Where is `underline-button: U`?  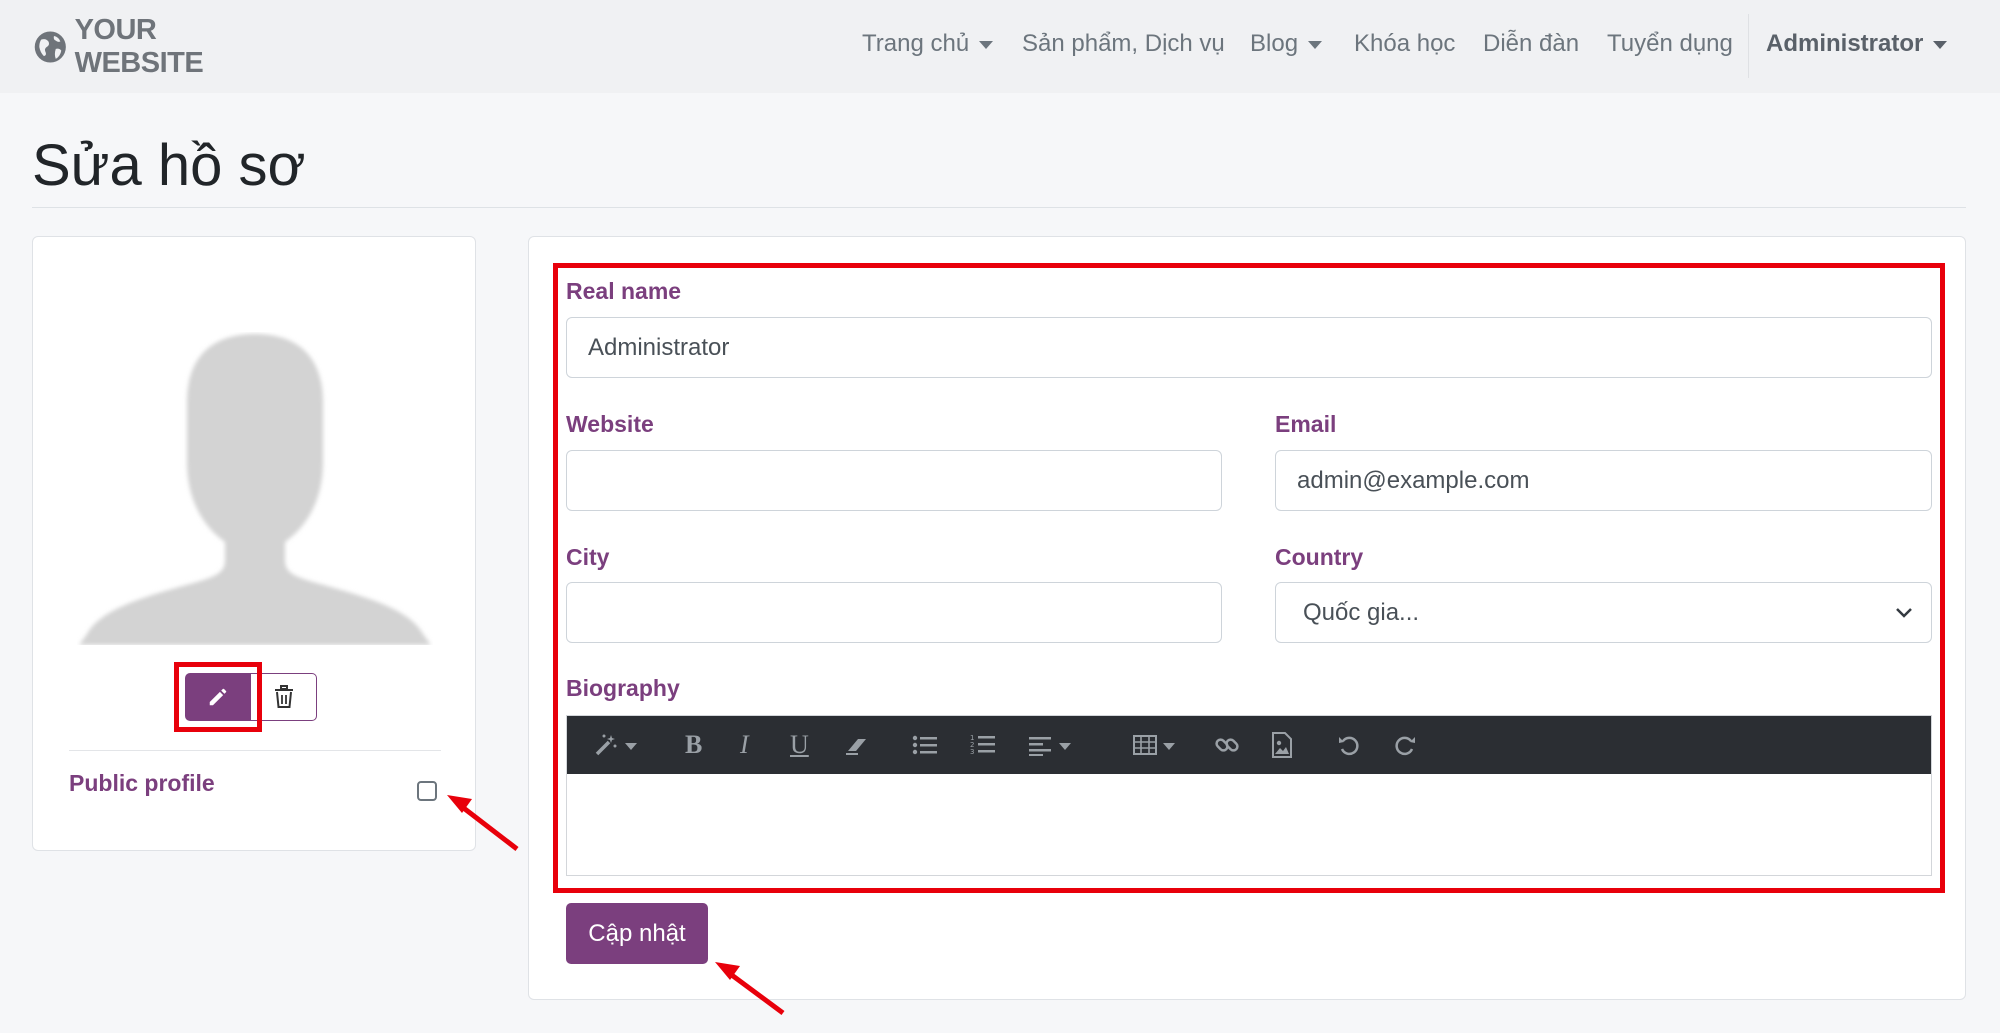 underline-button: U is located at coordinates (799, 745).